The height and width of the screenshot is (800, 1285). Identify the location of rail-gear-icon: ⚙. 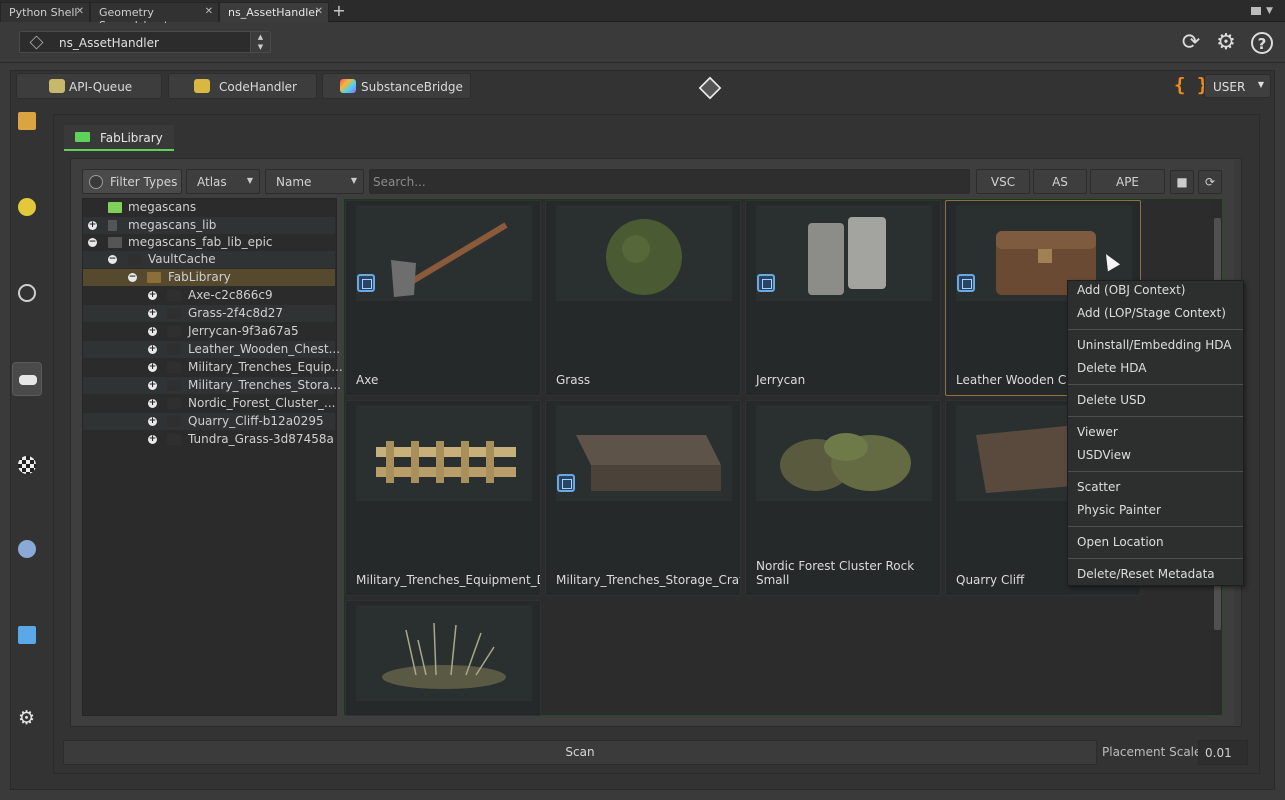
(27, 721).